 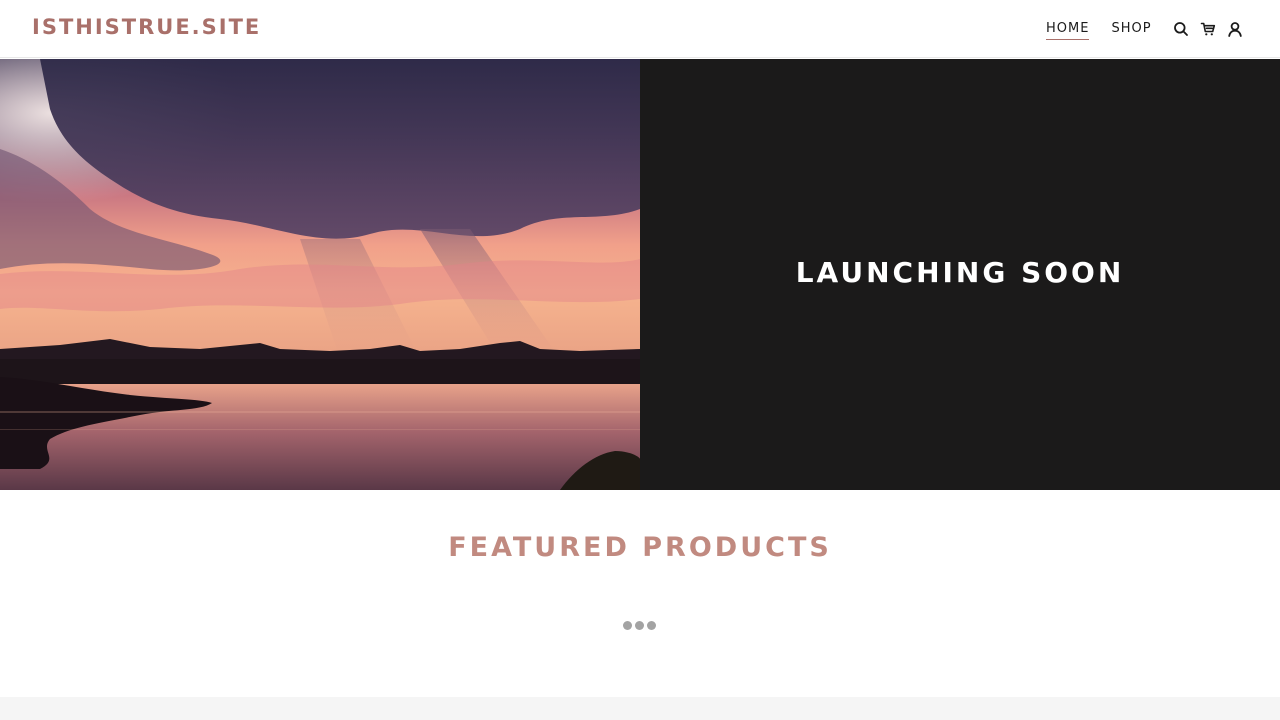 What do you see at coordinates (640, 708) in the screenshot?
I see `footer-strip` at bounding box center [640, 708].